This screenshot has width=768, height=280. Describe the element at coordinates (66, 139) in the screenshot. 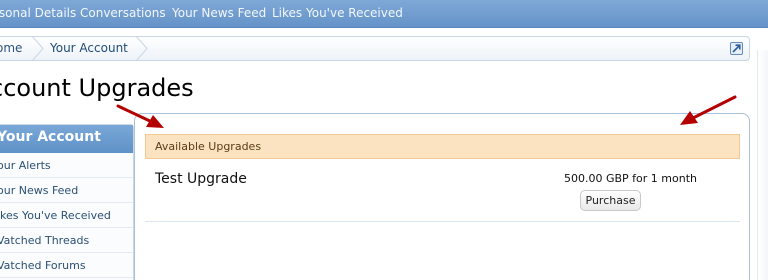

I see `sidebar-heading: Your Account` at that location.